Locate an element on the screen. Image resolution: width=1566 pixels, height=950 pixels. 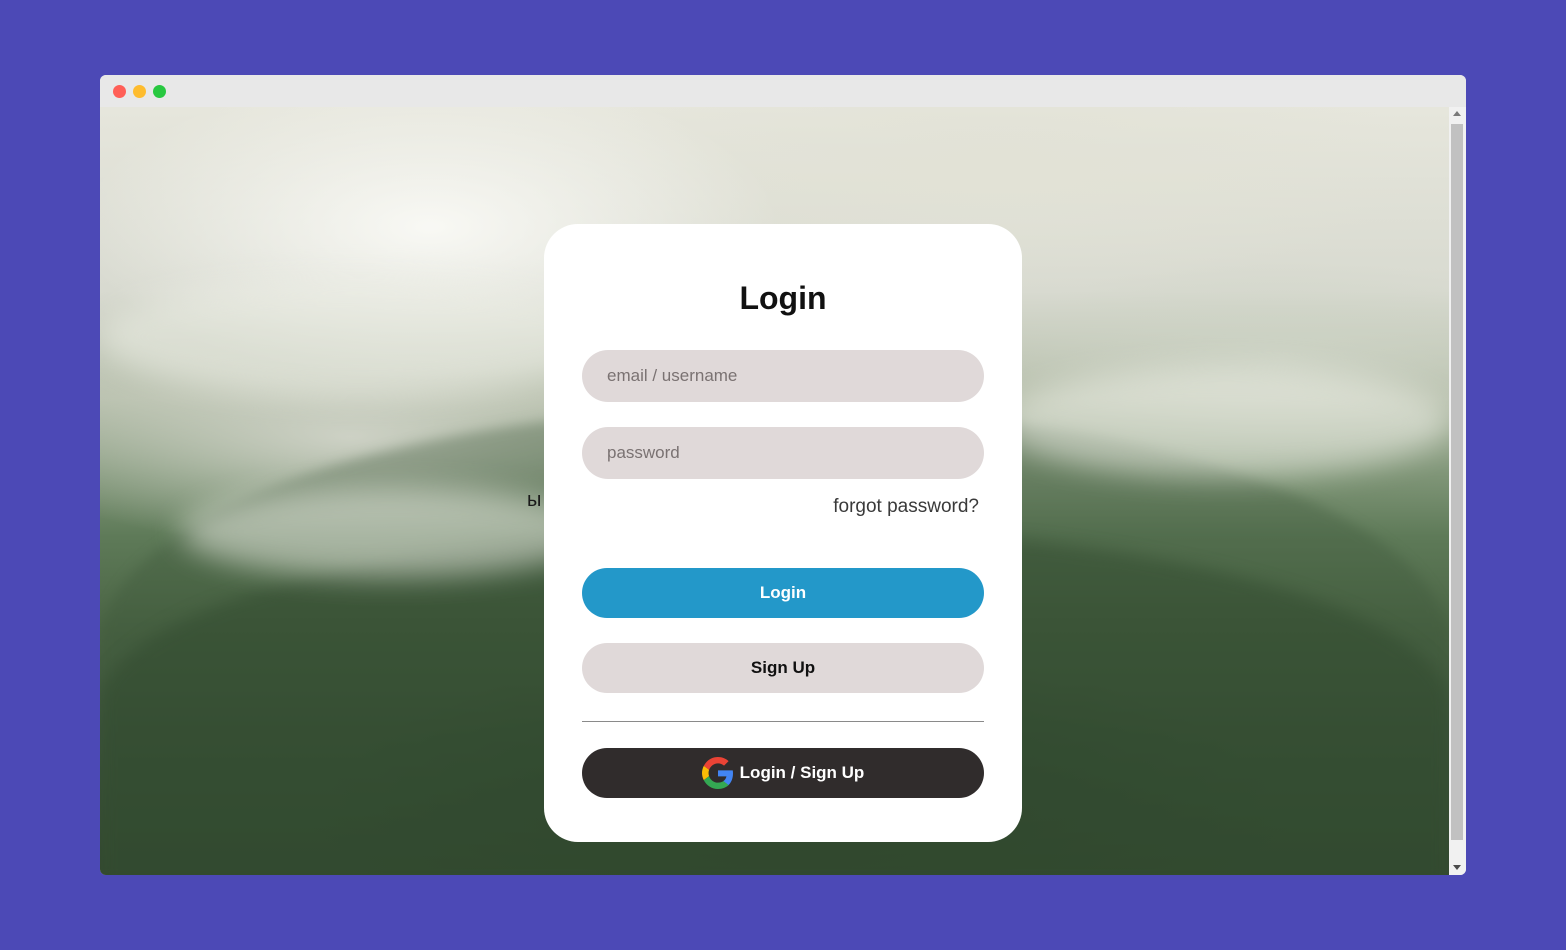
google-login-button: Login / Sign Up is located at coordinates (783, 773).